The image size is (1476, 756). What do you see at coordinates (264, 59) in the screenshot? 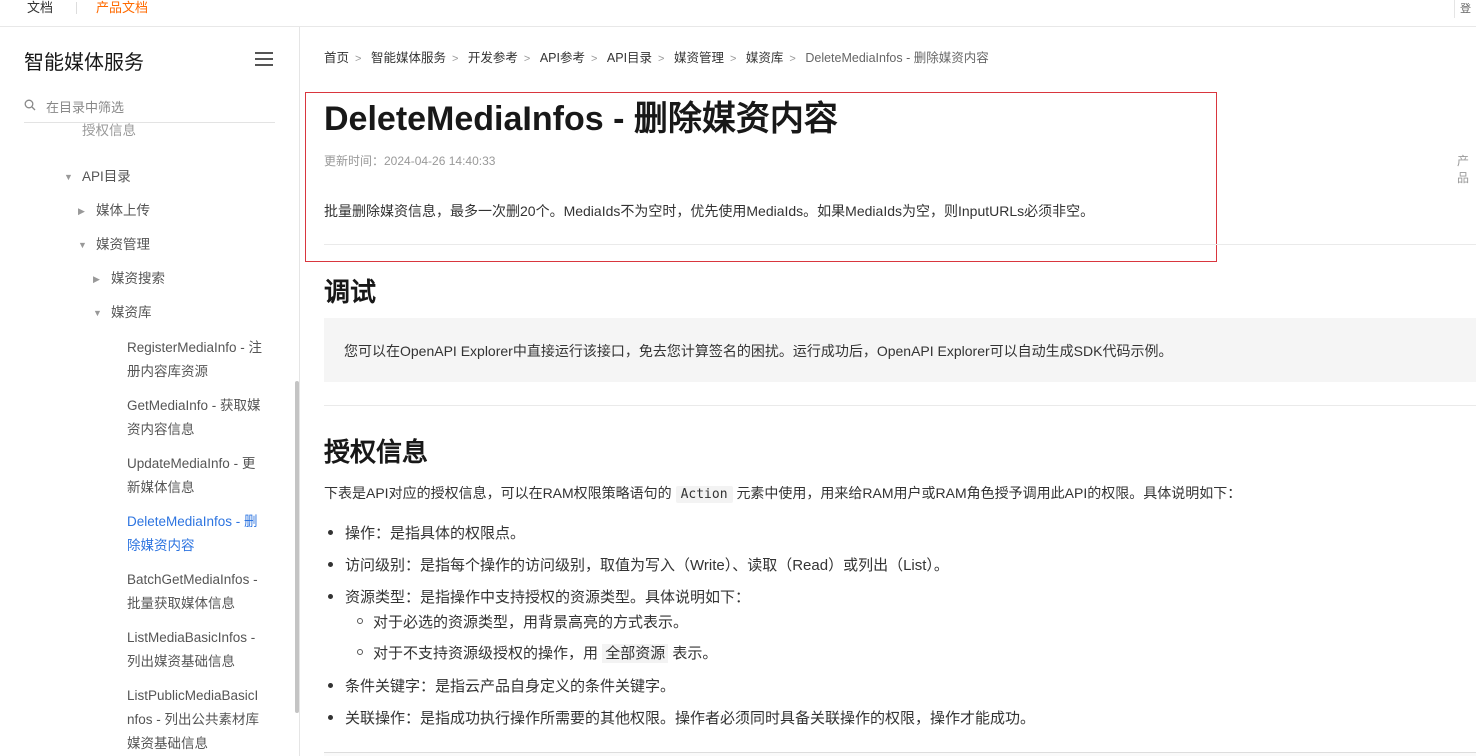
I see `menu-icon` at bounding box center [264, 59].